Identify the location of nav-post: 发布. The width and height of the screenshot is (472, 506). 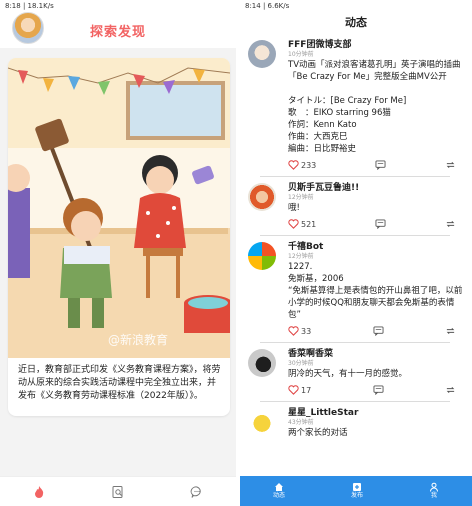
(357, 491).